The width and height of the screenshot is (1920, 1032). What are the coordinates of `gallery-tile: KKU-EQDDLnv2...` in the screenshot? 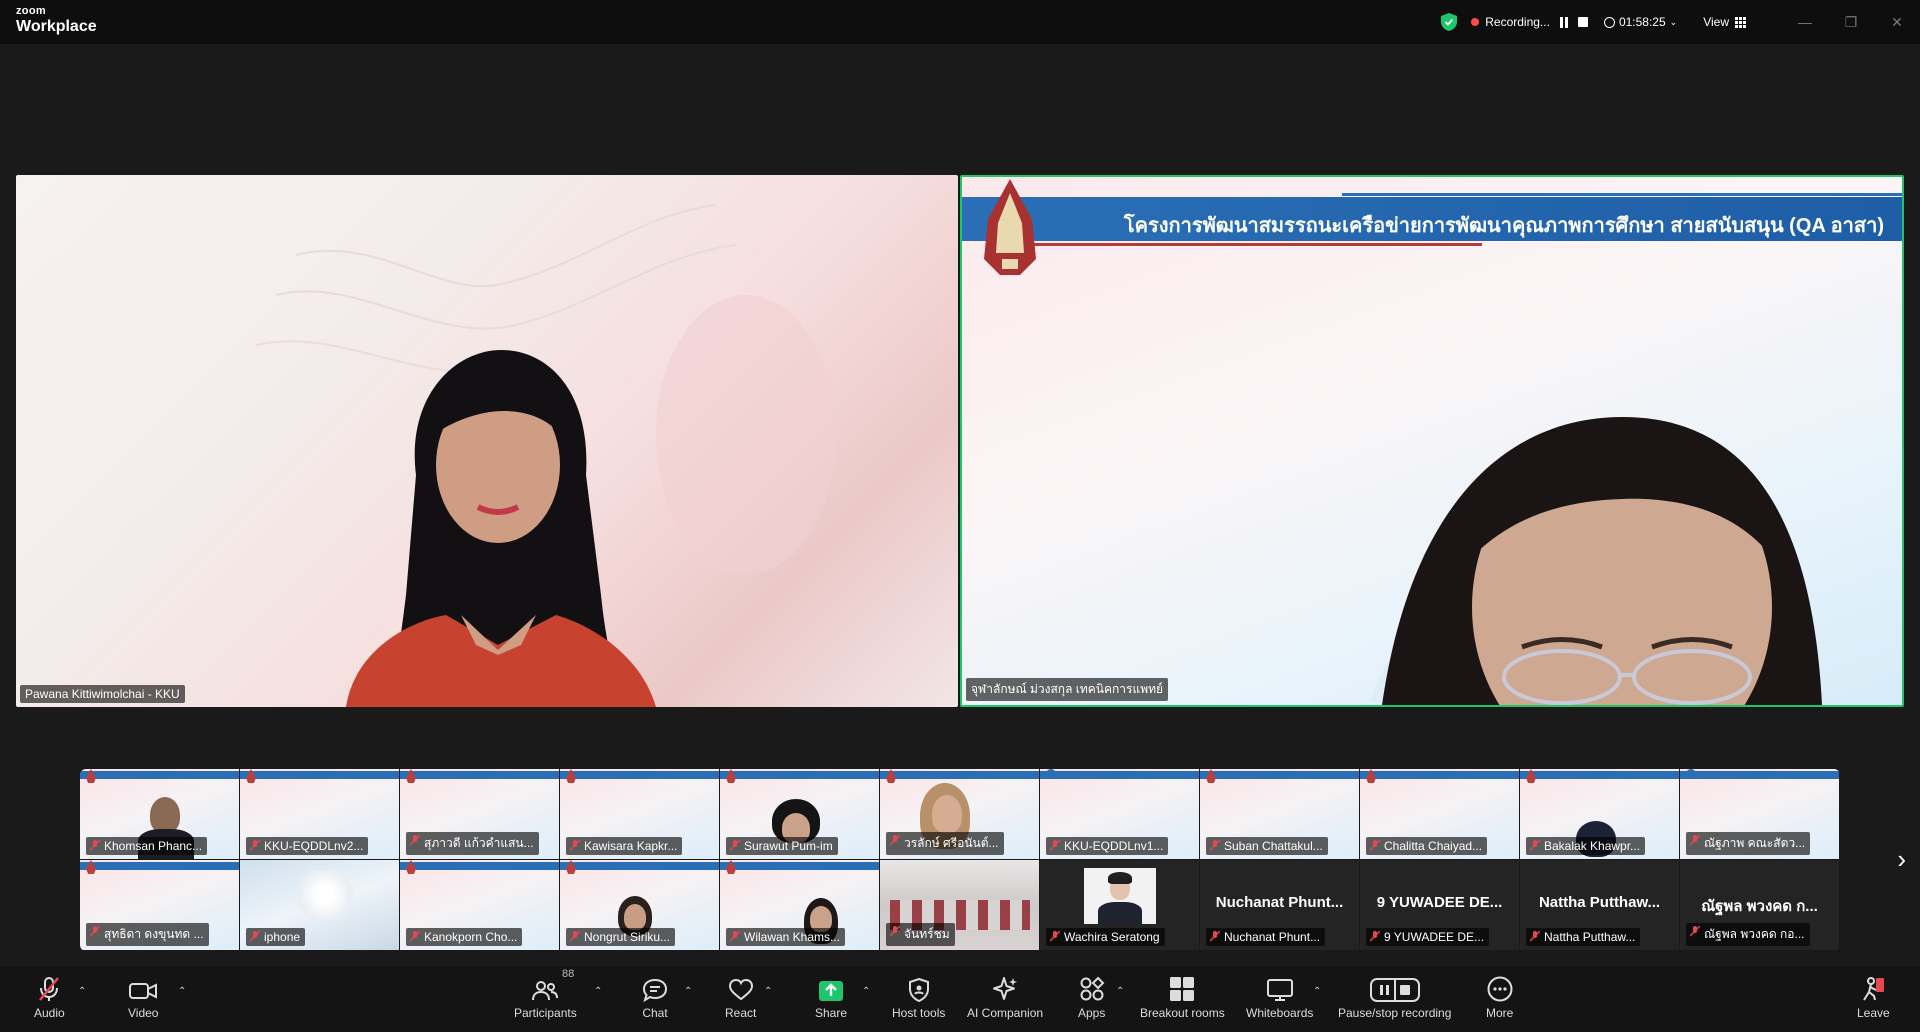 It's located at (320, 814).